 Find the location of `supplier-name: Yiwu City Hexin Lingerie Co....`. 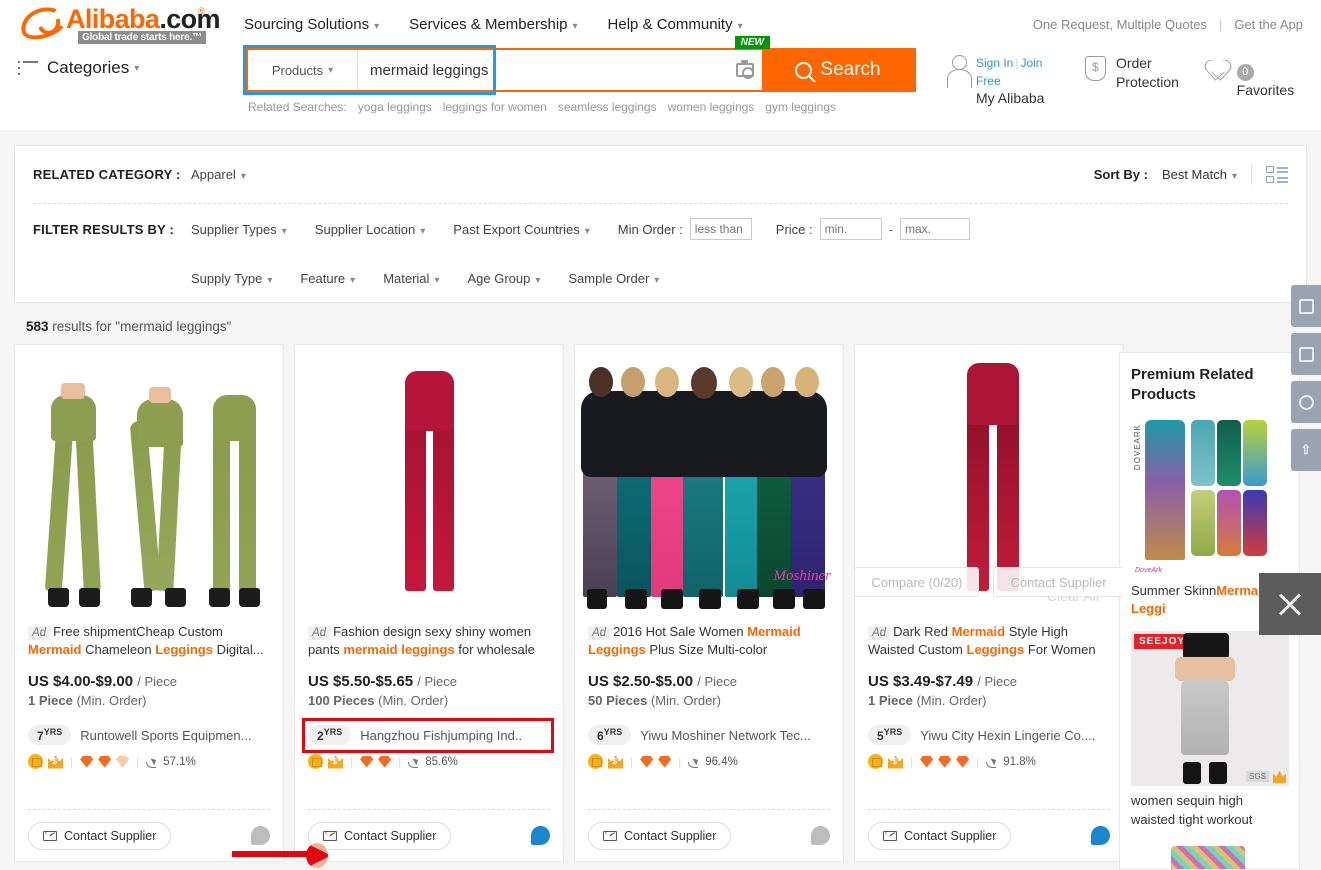

supplier-name: Yiwu City Hexin Lingerie Co.... is located at coordinates (1007, 735).